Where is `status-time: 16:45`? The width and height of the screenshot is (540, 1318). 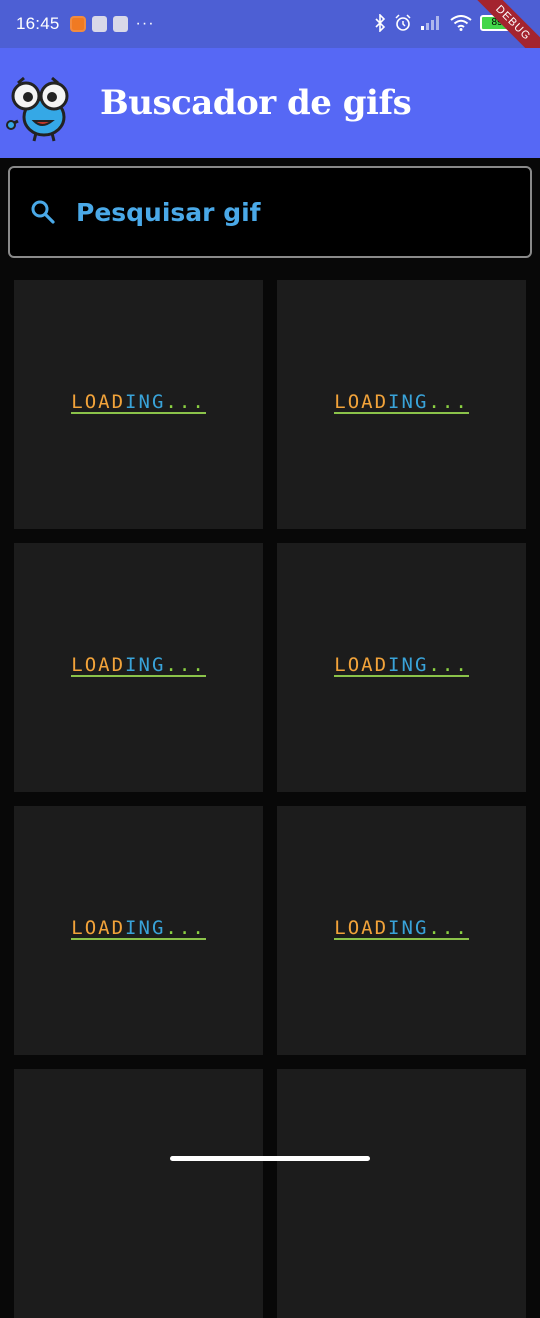
status-time: 16:45 is located at coordinates (38, 23).